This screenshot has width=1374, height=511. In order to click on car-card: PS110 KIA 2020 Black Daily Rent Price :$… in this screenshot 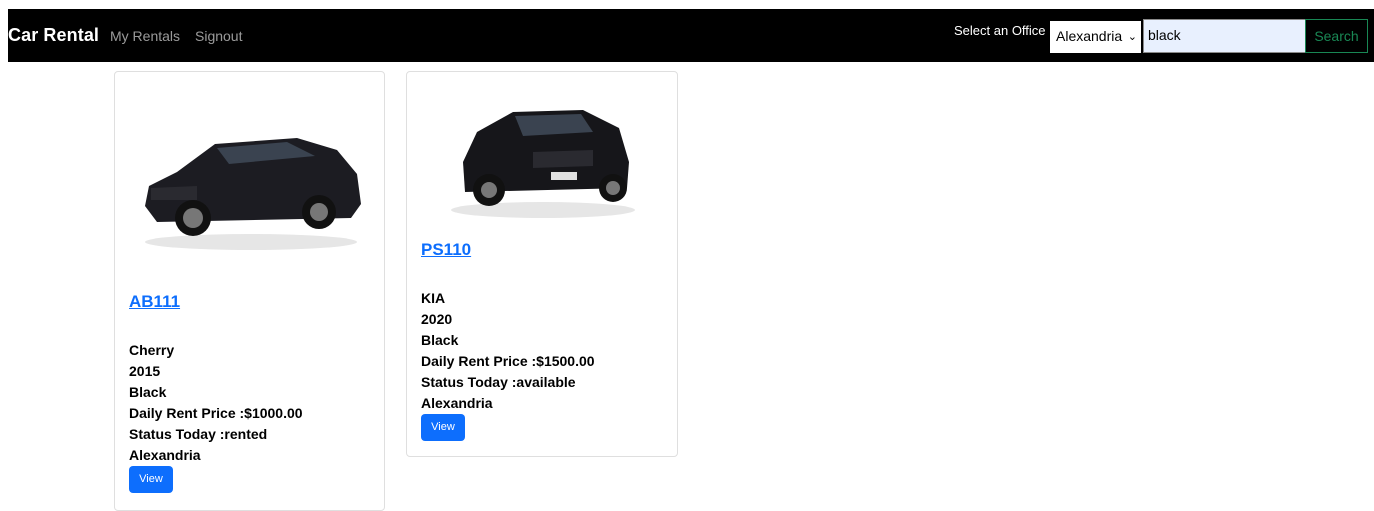, I will do `click(542, 264)`.